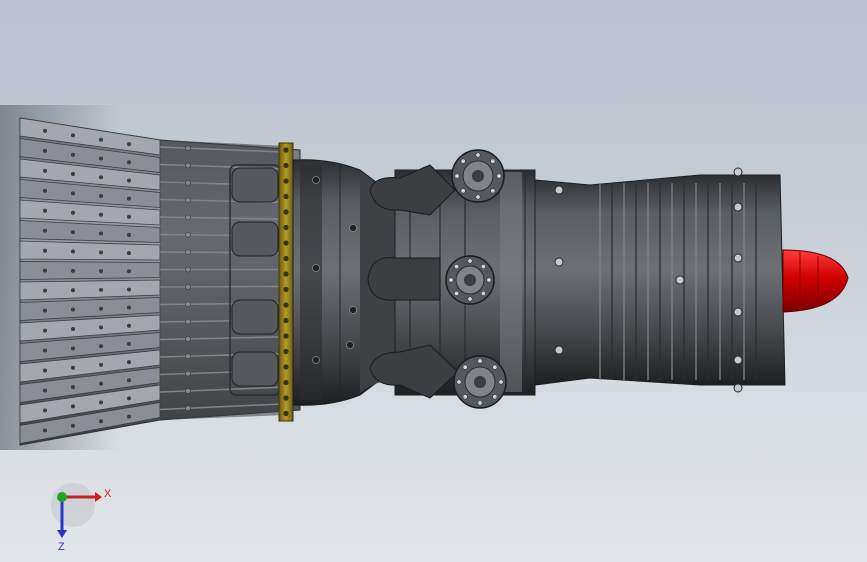  I want to click on flange-ring, so click(286, 282).